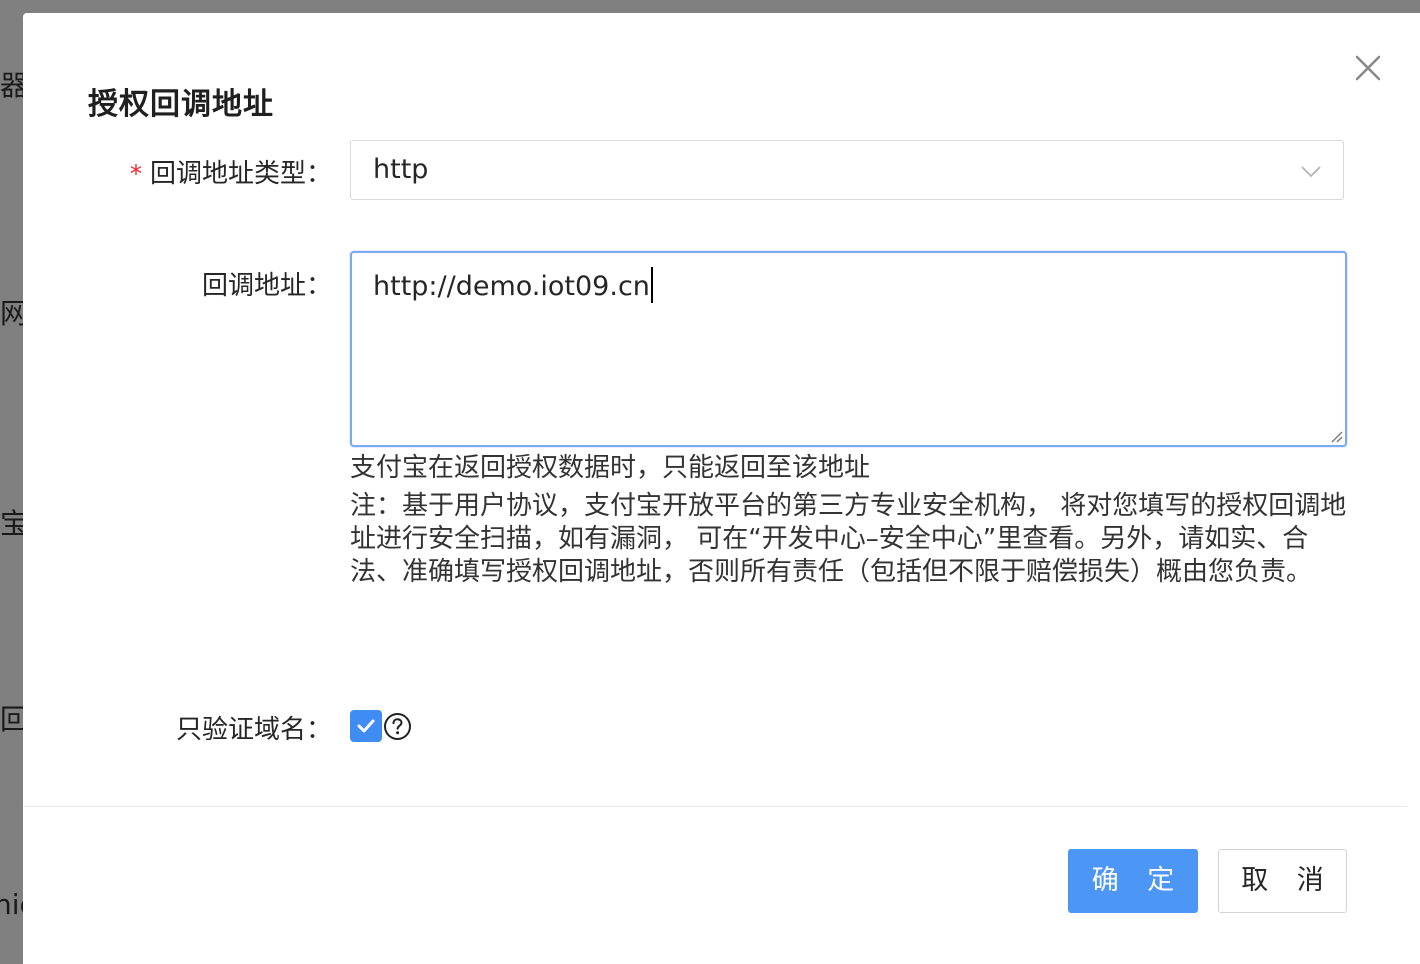 The image size is (1420, 964). I want to click on chevron-down-icon, so click(1311, 172).